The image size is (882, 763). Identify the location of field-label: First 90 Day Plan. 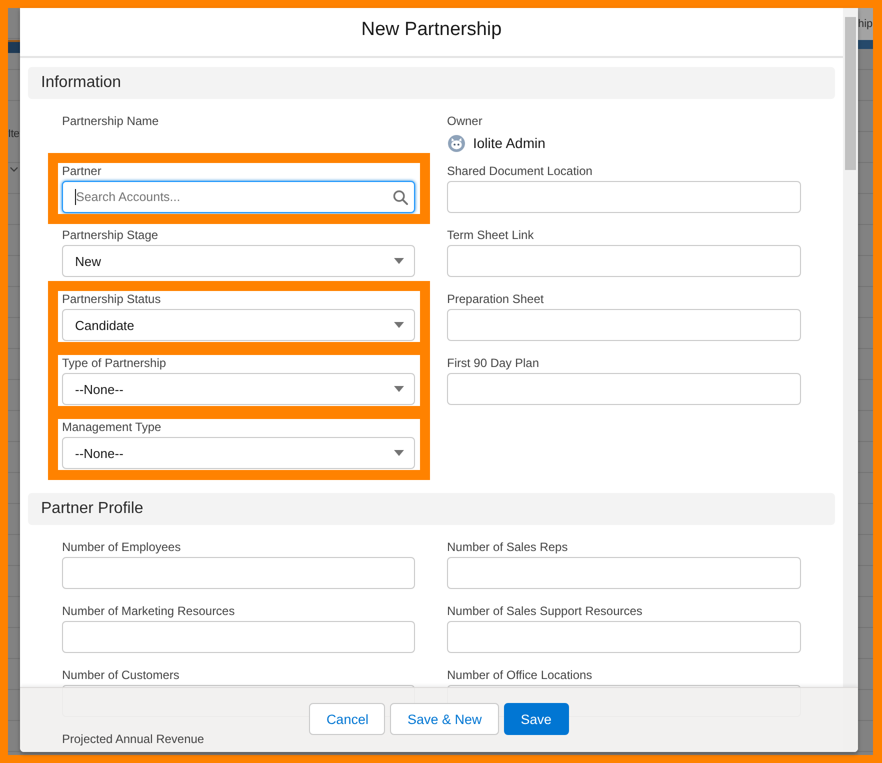
(493, 363).